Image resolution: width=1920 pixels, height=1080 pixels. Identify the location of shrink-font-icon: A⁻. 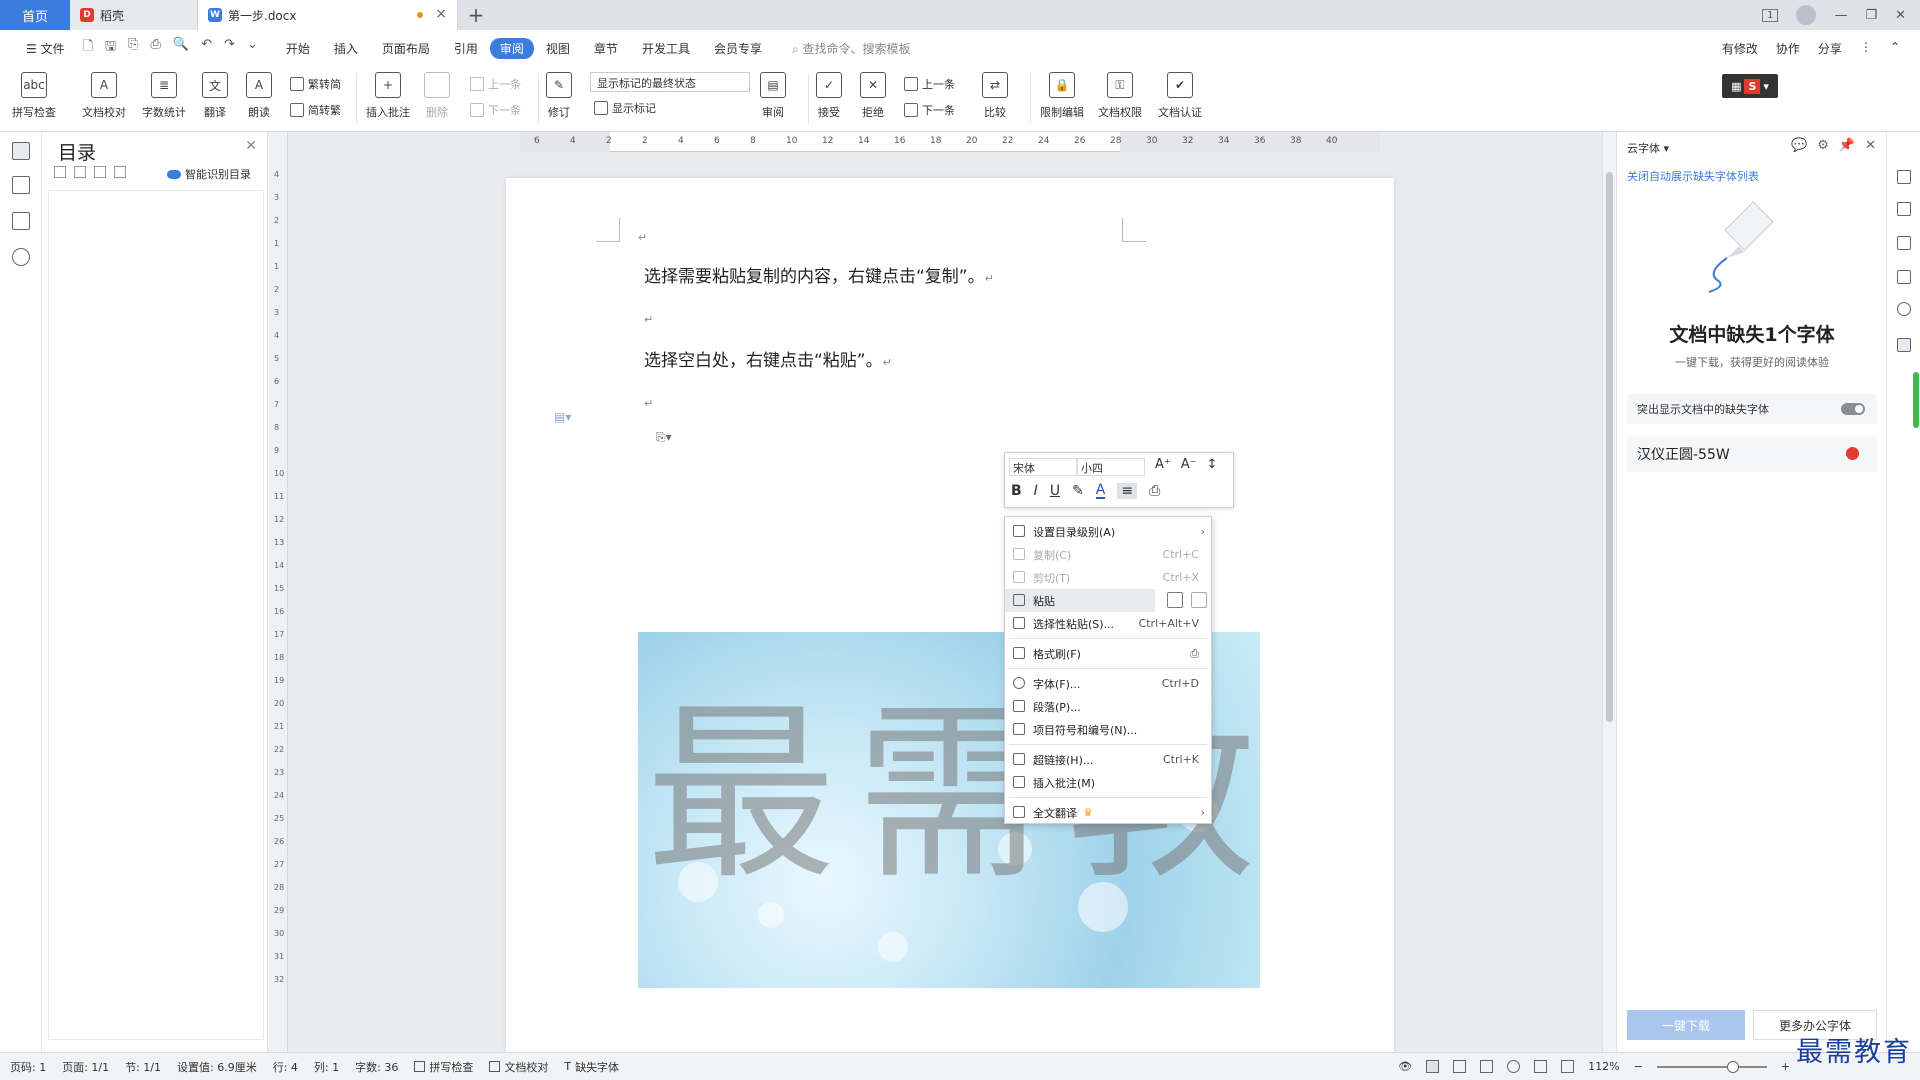
(1189, 464).